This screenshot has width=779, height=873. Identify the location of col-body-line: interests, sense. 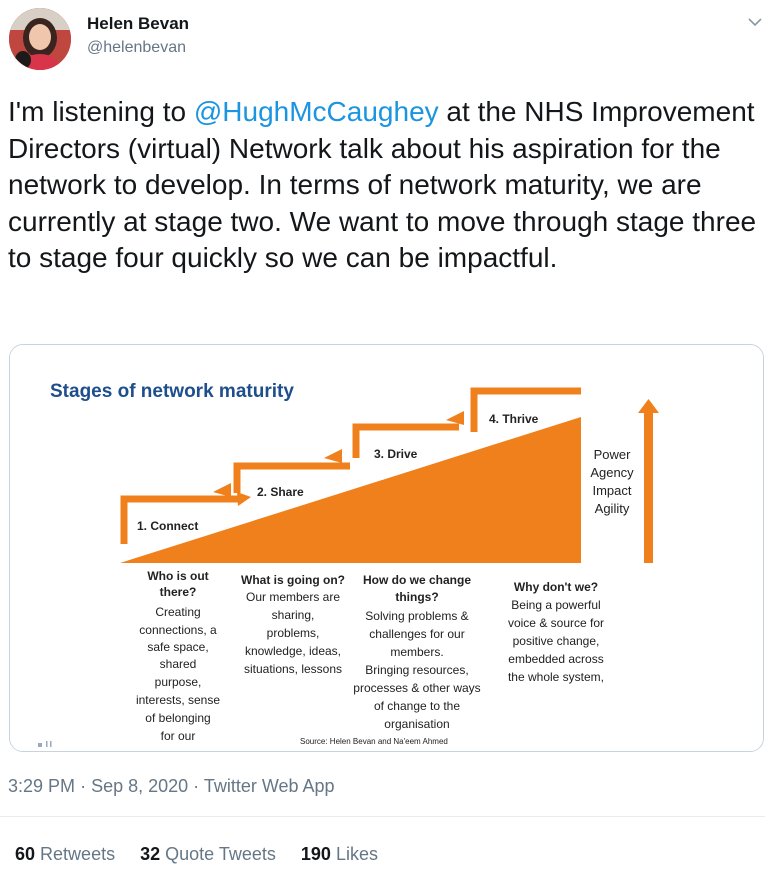
(178, 700).